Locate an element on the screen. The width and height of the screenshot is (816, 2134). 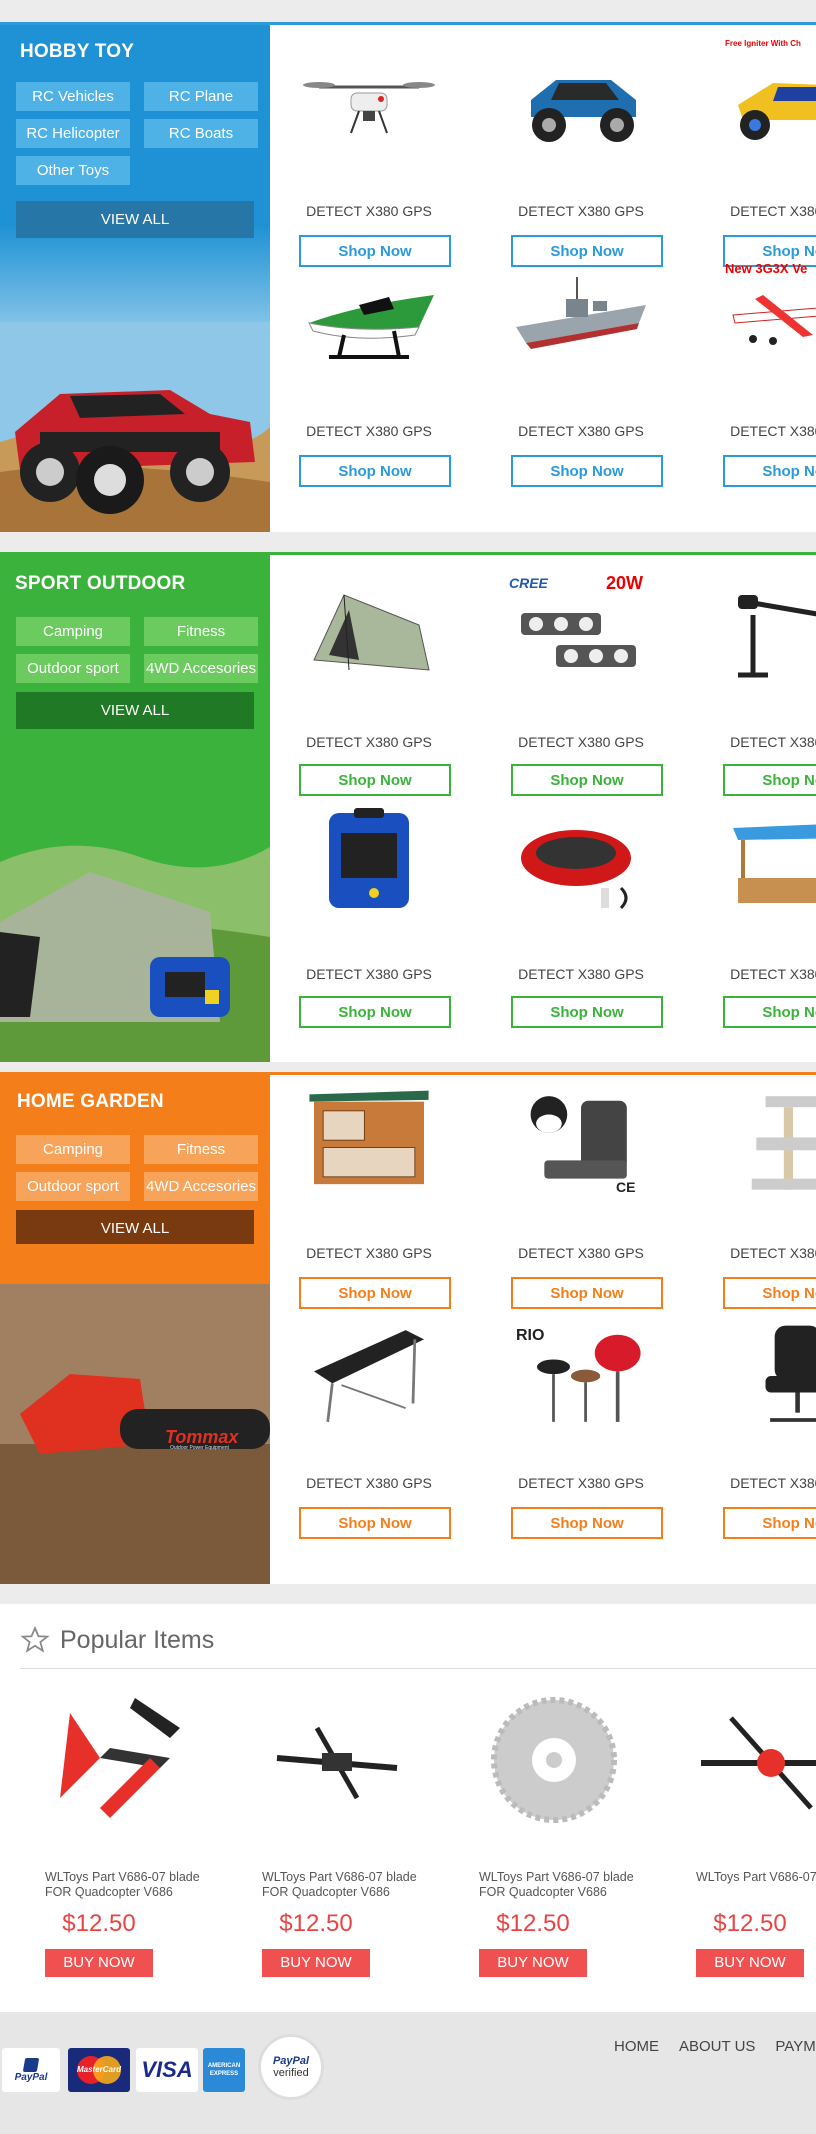
quad-frame-image is located at coordinates (758, 1763).